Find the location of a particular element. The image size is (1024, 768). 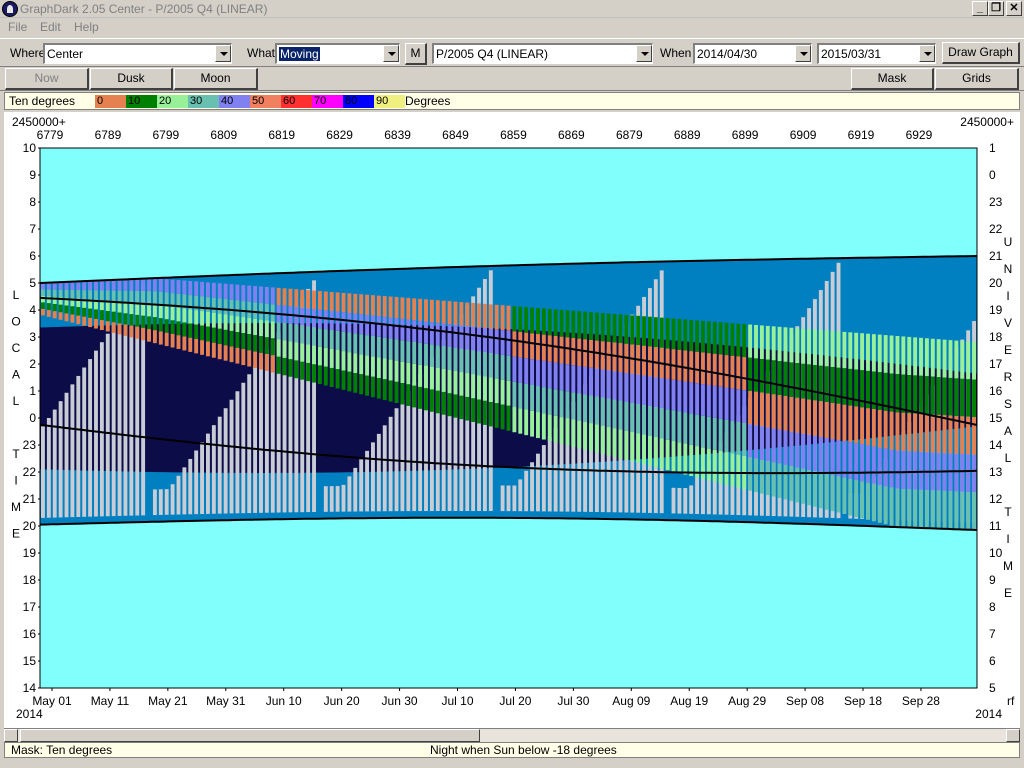

close-button: ✕ is located at coordinates (1014, 8).